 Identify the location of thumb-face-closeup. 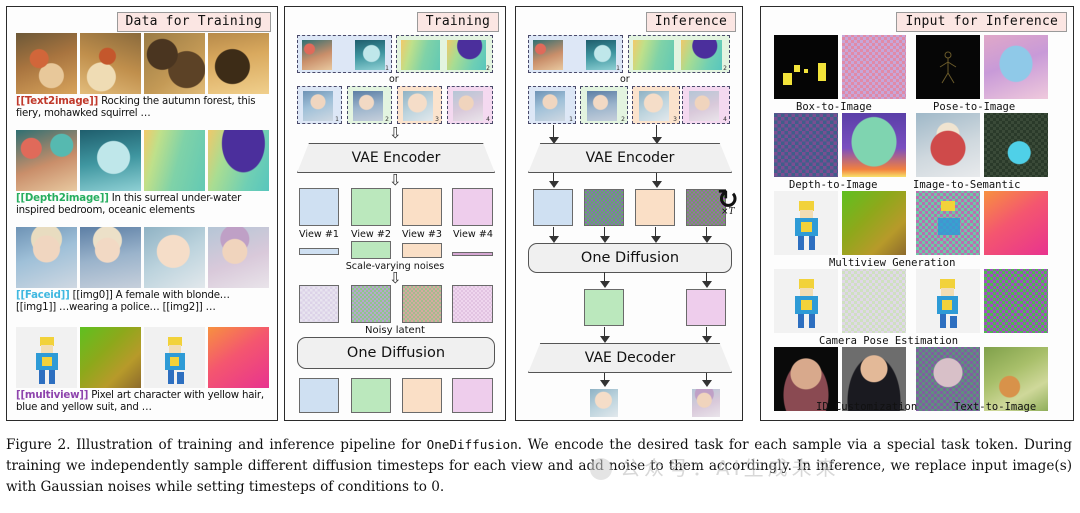
(654, 106).